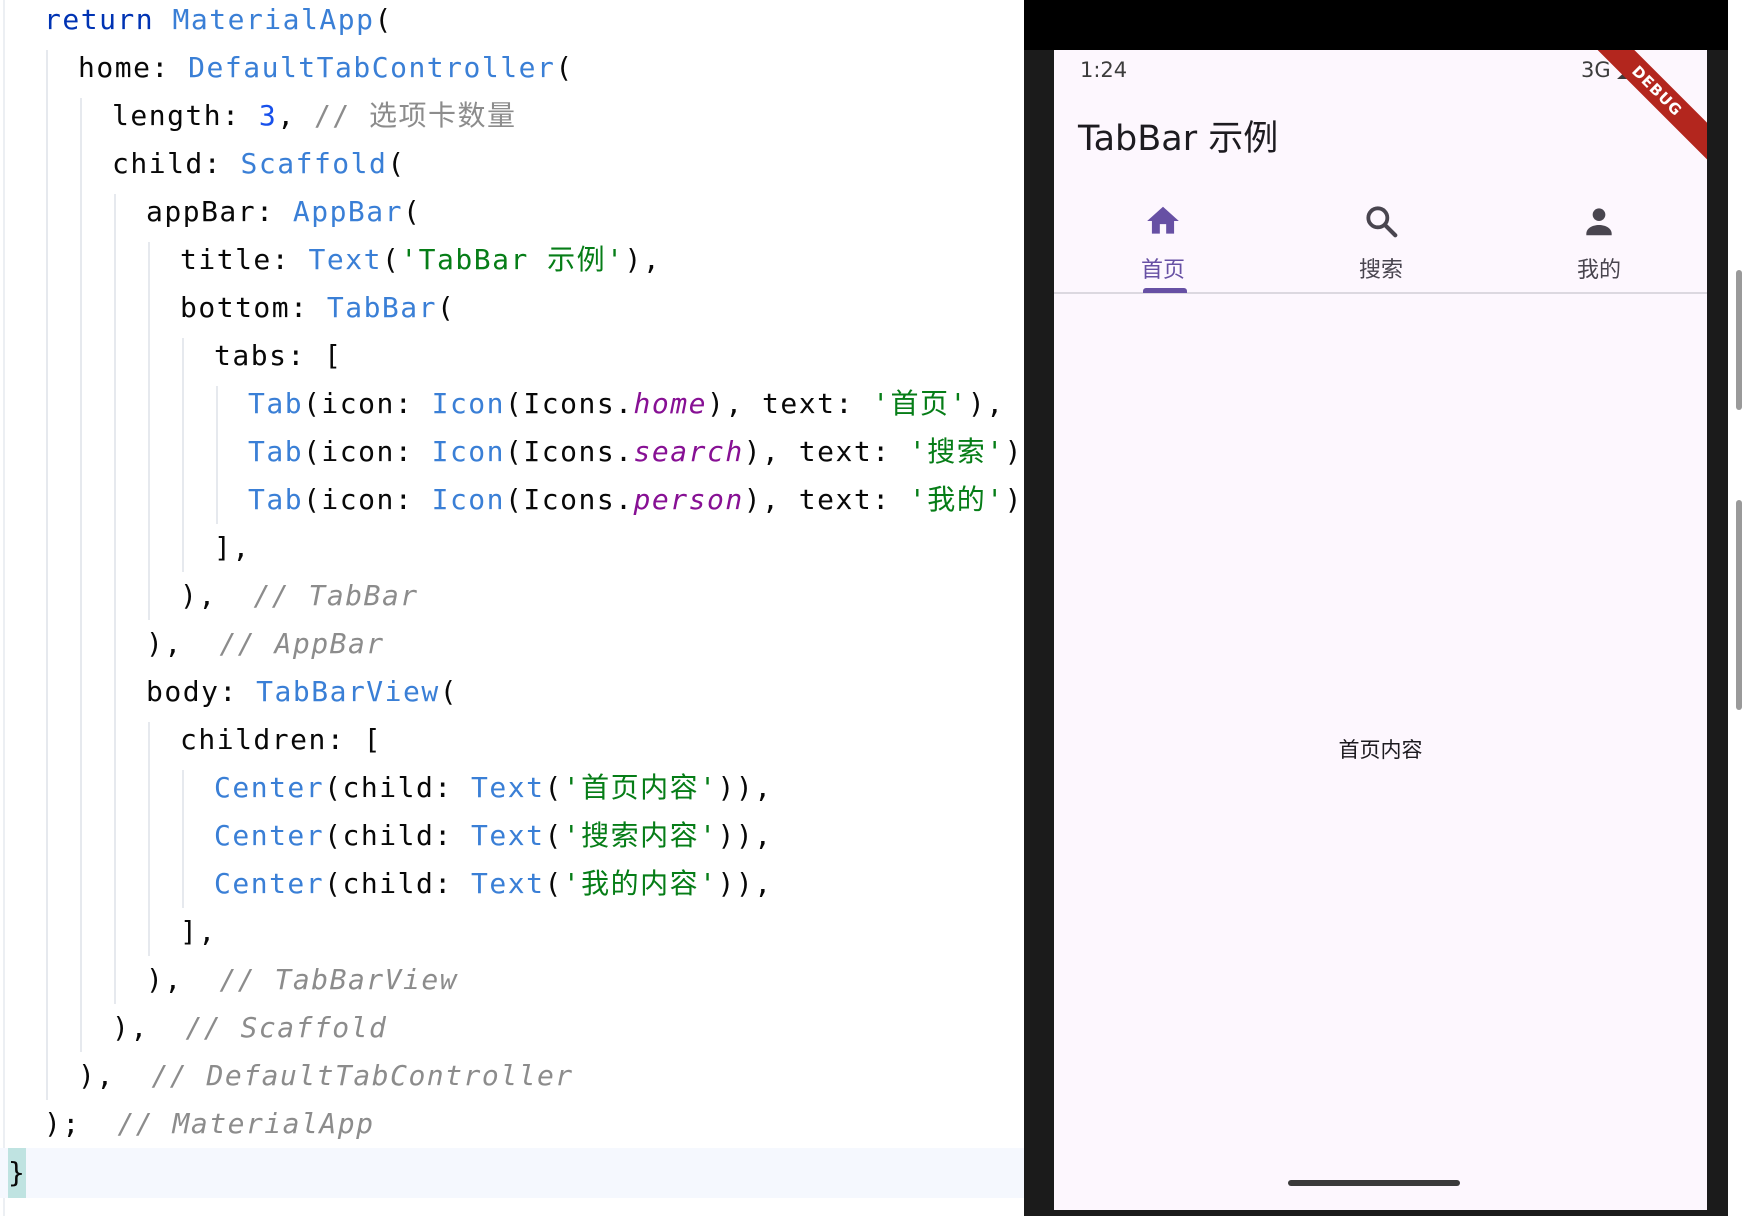 This screenshot has width=1758, height=1216. I want to click on code-token: // TabBarView, so click(339, 979).